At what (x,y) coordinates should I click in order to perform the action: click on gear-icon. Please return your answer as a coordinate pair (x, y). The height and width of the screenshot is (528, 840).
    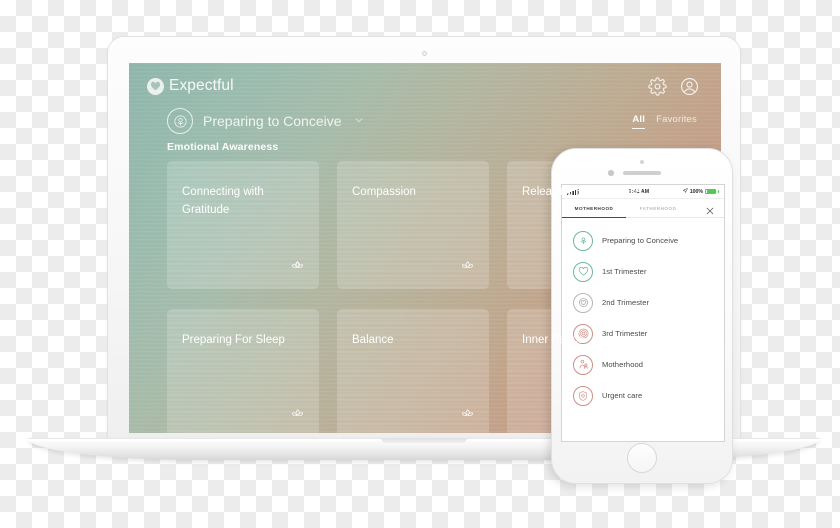
    Looking at the image, I should click on (657, 86).